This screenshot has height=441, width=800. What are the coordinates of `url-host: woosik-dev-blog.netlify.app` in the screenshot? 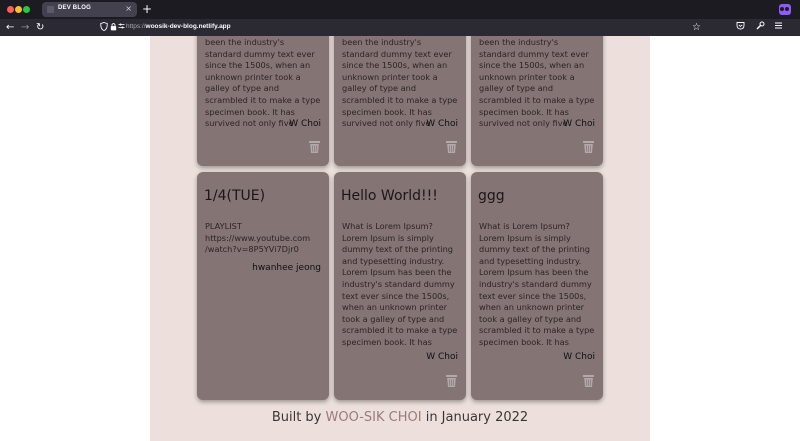 It's located at (188, 26).